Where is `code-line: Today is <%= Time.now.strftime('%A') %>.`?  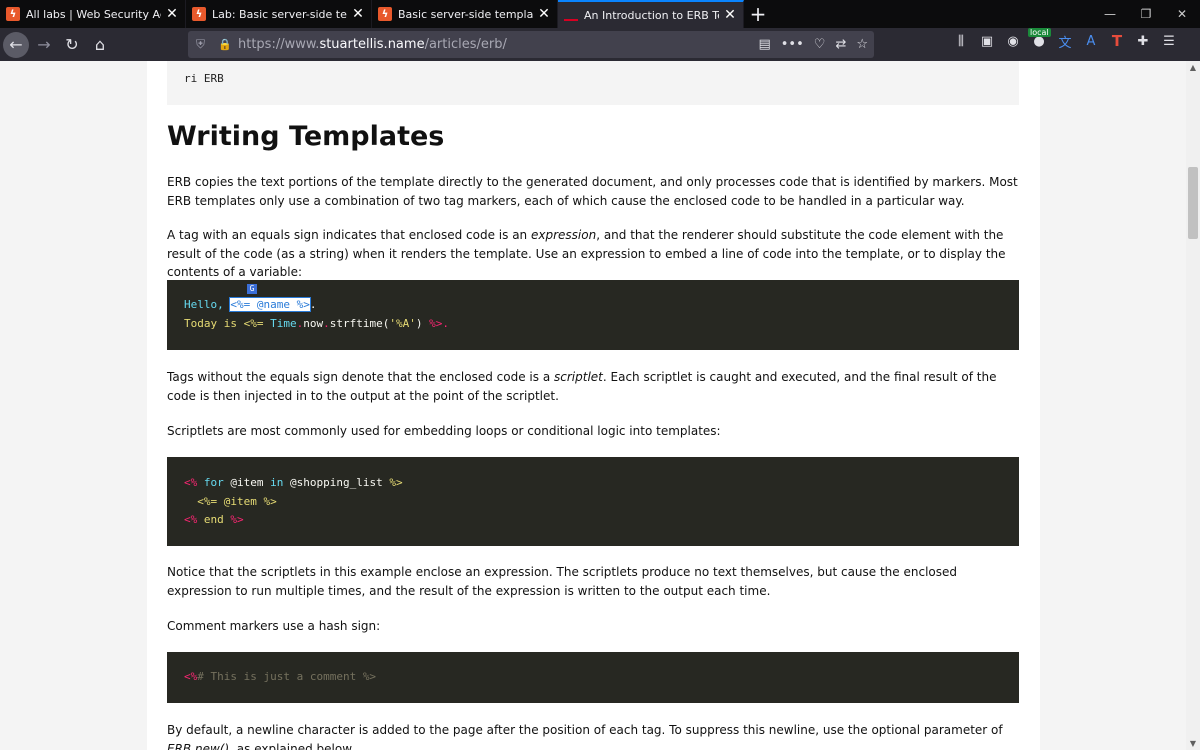
code-line: Today is <%= Time.now.strftime('%A') %>. is located at coordinates (593, 324).